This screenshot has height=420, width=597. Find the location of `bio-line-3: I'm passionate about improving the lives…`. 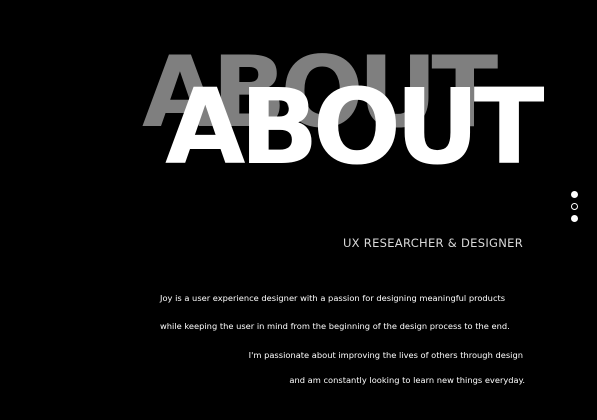

bio-line-3: I'm passionate about improving the lives… is located at coordinates (385, 355).